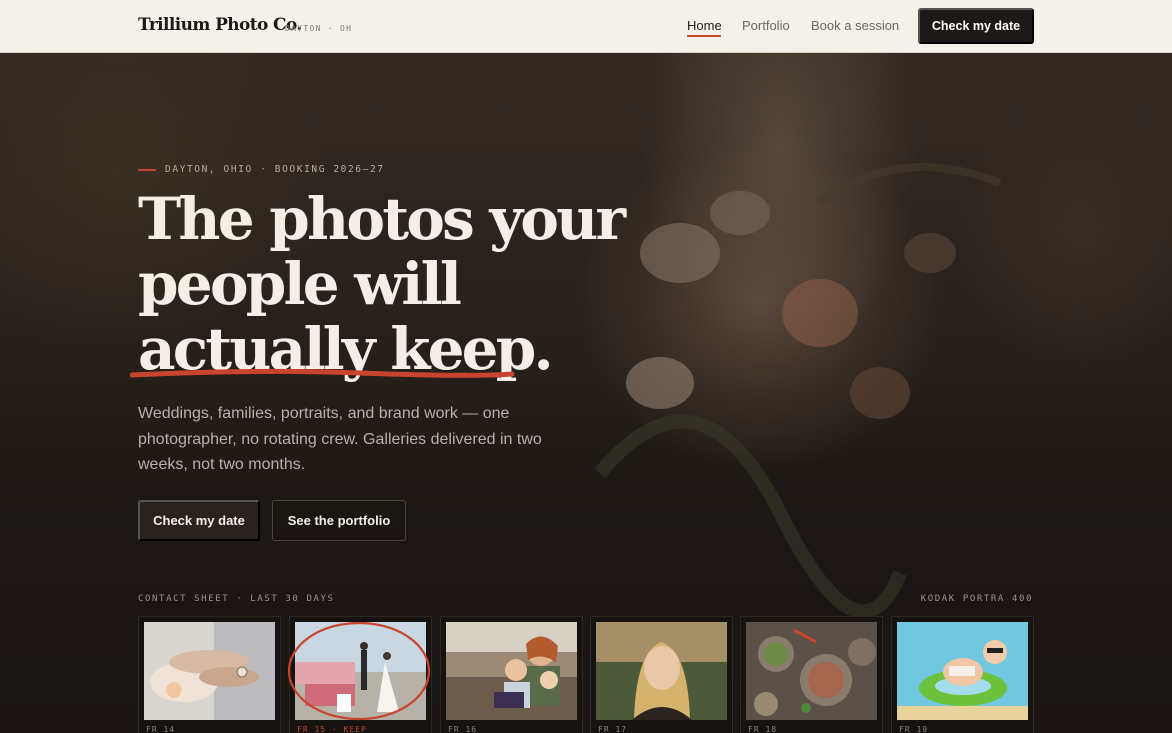  I want to click on contact-frame: FR 16, so click(511, 674).